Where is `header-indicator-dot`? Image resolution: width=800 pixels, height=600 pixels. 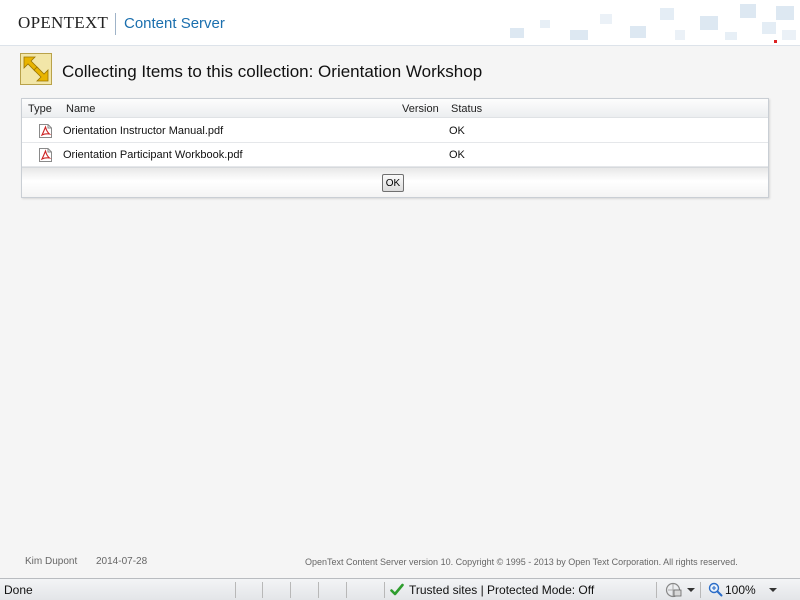 header-indicator-dot is located at coordinates (775, 41).